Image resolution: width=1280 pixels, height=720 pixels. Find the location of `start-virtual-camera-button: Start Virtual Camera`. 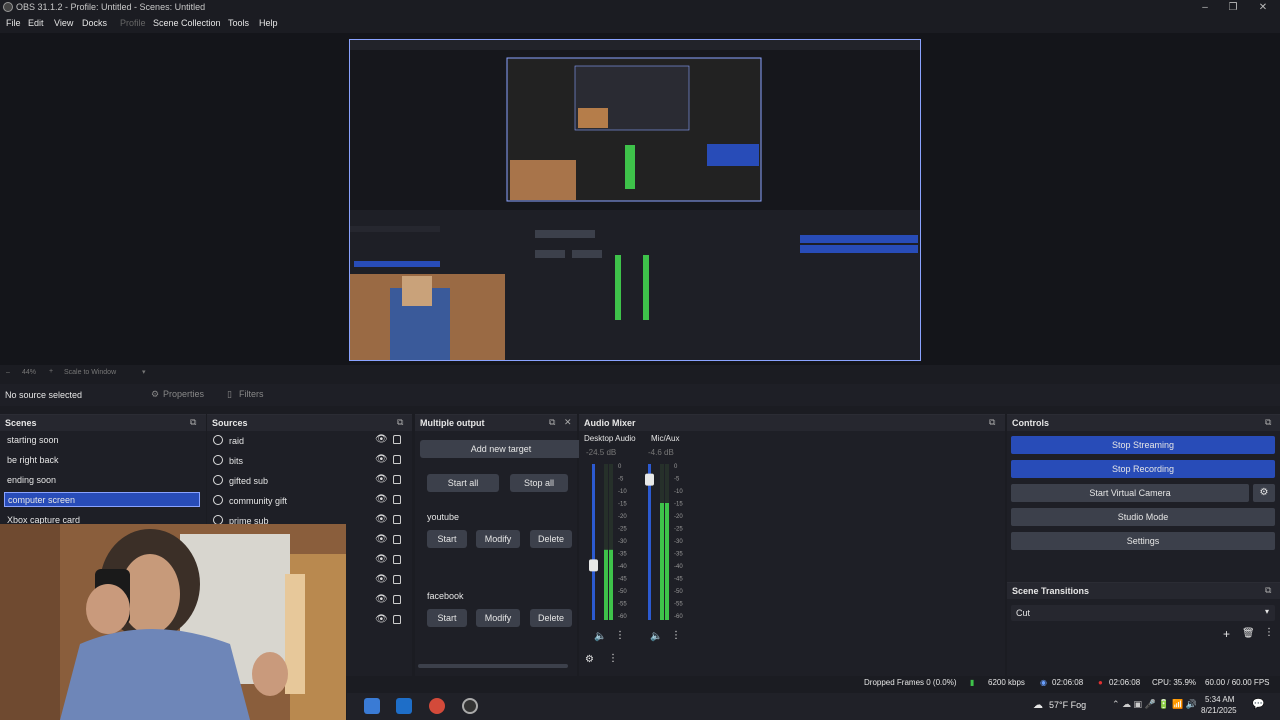

start-virtual-camera-button: Start Virtual Camera is located at coordinates (1130, 493).